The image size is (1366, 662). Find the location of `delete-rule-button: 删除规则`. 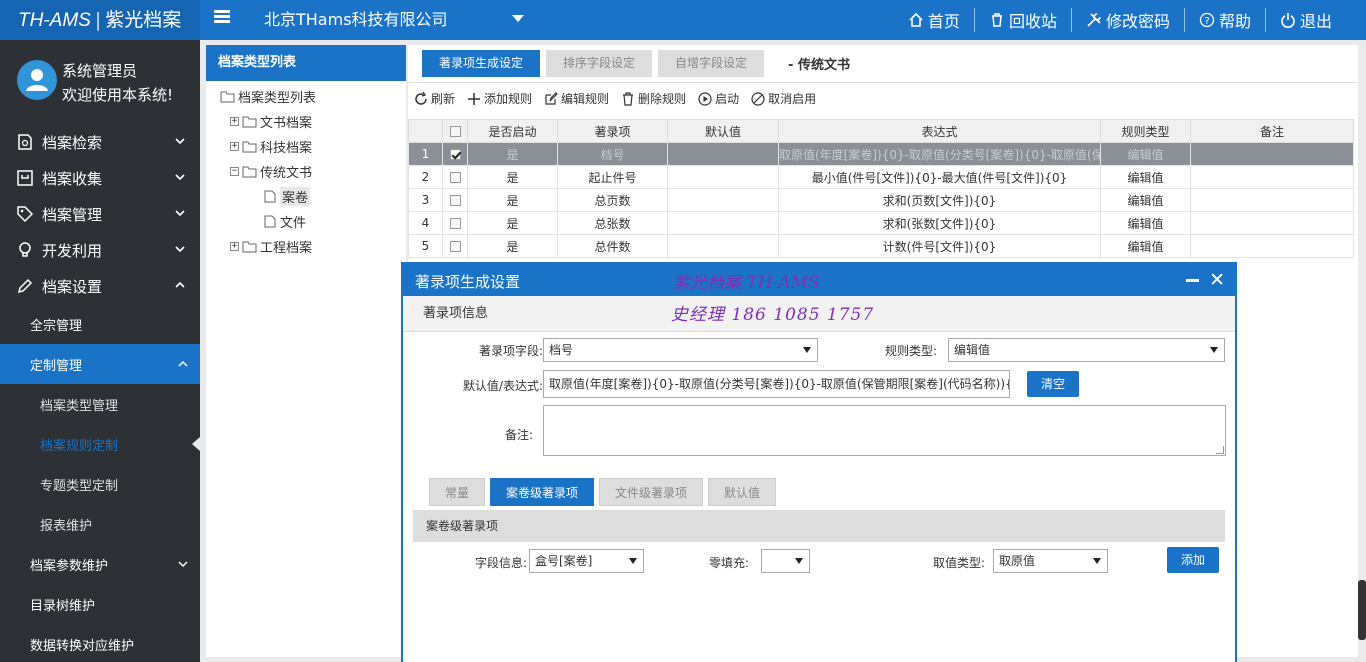

delete-rule-button: 删除规则 is located at coordinates (653, 98).